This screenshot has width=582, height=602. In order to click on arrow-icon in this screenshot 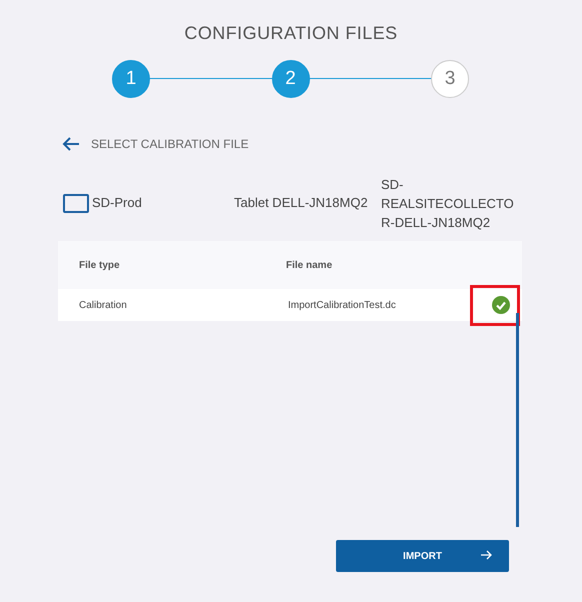, I will do `click(487, 555)`.